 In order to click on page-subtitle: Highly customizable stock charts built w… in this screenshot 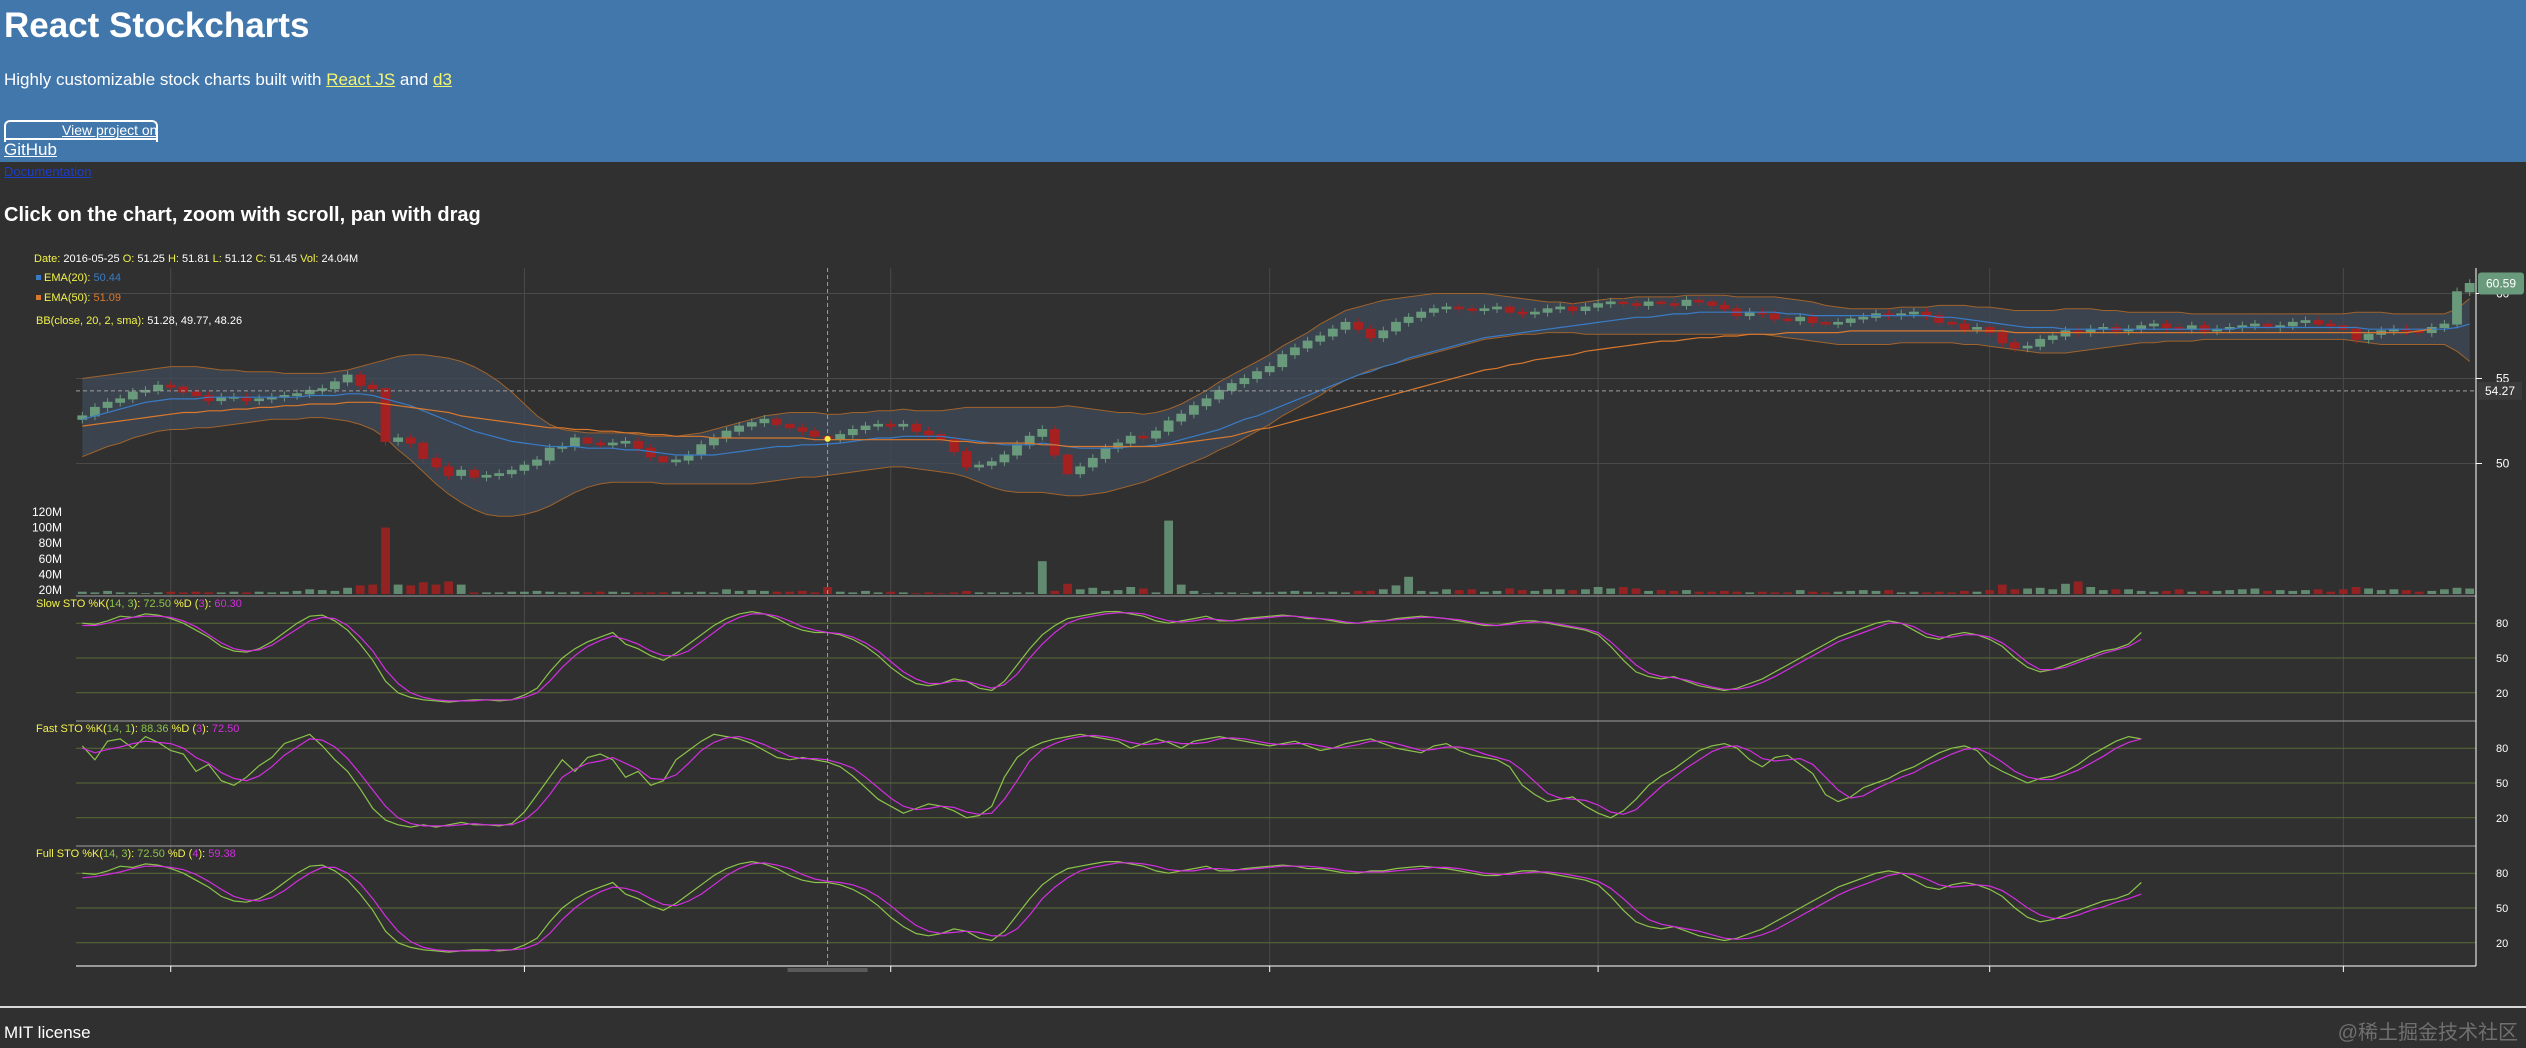, I will do `click(228, 80)`.